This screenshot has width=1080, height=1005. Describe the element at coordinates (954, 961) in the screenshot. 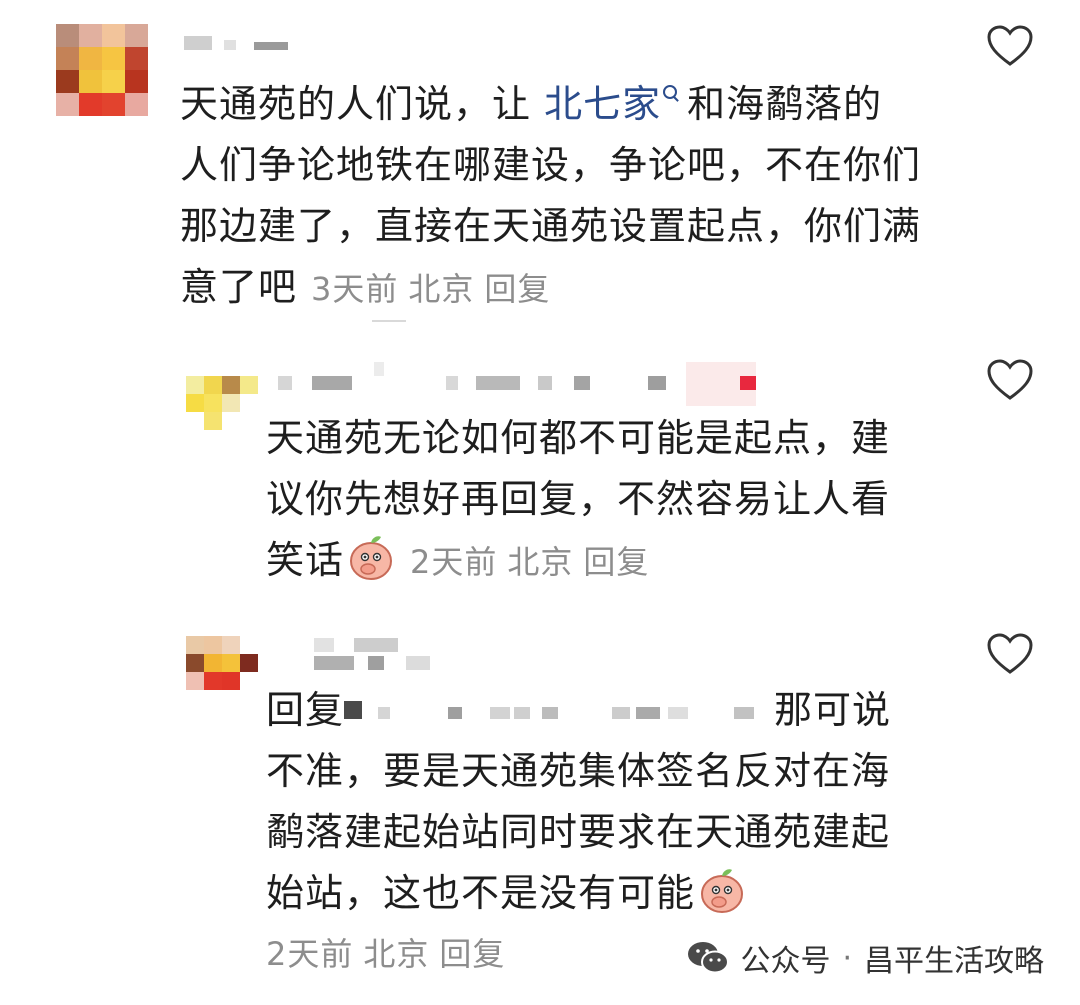

I see `account-name: 昌平生活攻略` at that location.